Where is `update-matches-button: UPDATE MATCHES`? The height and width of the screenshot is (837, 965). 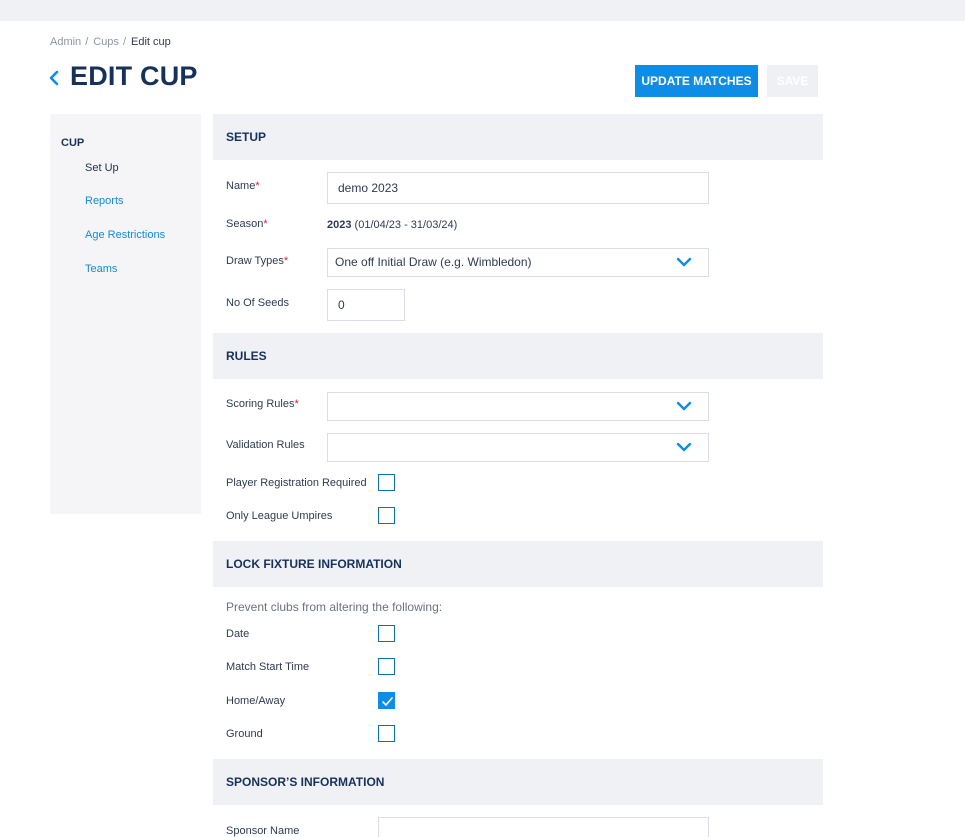
update-matches-button: UPDATE MATCHES is located at coordinates (696, 81).